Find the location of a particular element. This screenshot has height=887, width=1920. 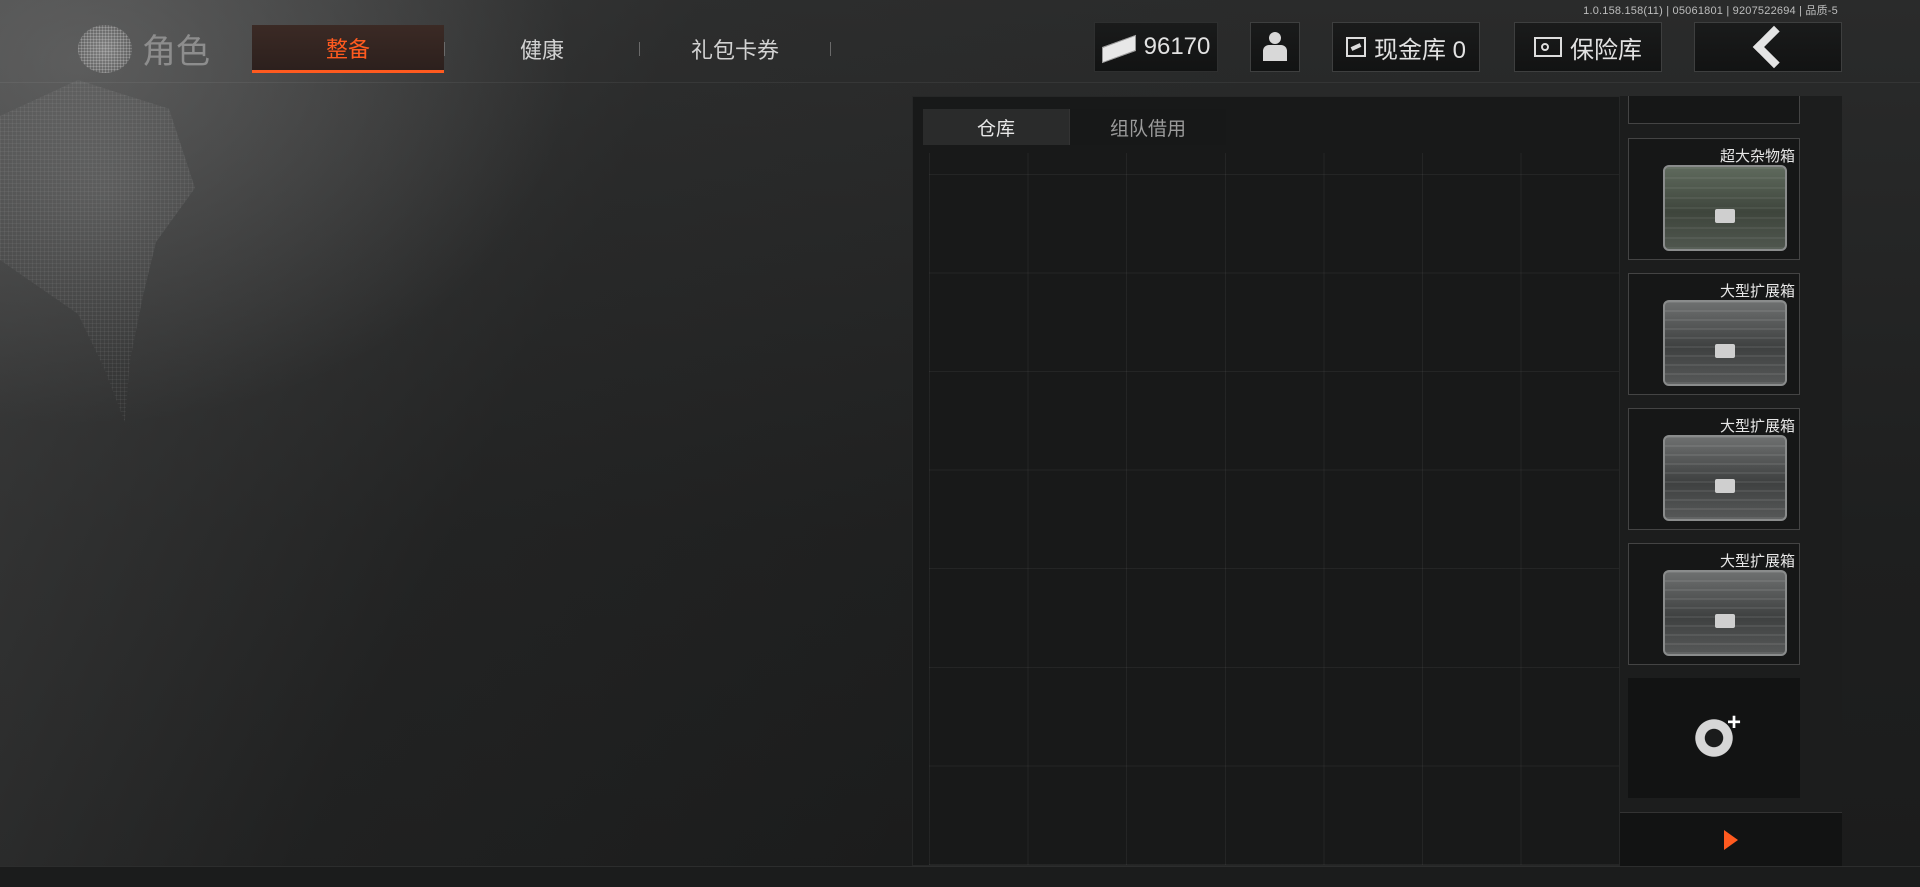

add-container-button is located at coordinates (1714, 738).